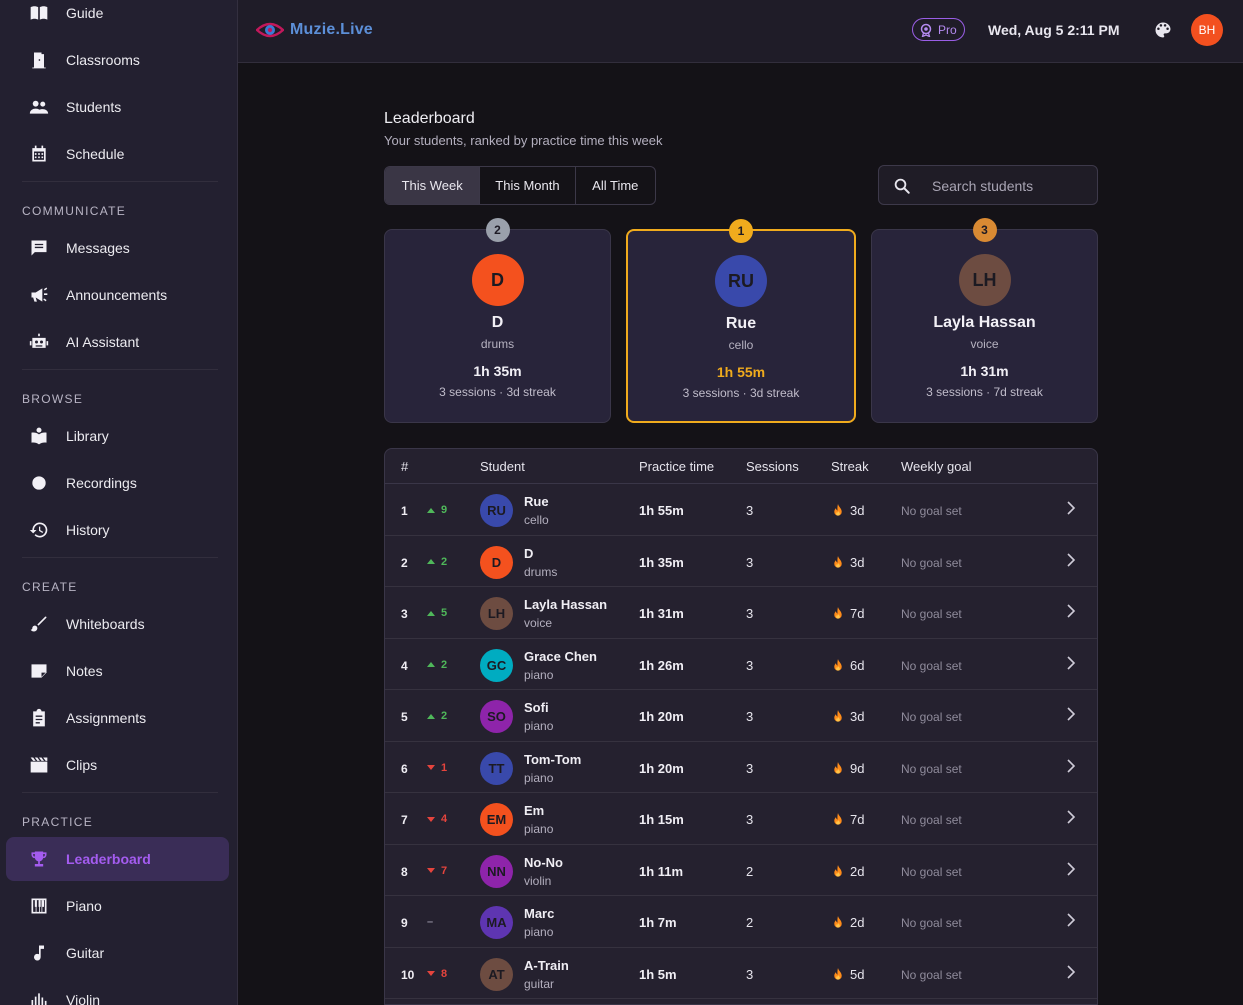 This screenshot has height=1005, width=1243. Describe the element at coordinates (984, 230) in the screenshot. I see `rank-badge: 3` at that location.